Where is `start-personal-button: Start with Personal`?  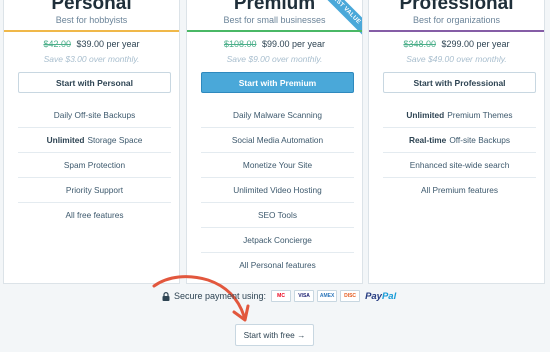 start-personal-button: Start with Personal is located at coordinates (94, 82).